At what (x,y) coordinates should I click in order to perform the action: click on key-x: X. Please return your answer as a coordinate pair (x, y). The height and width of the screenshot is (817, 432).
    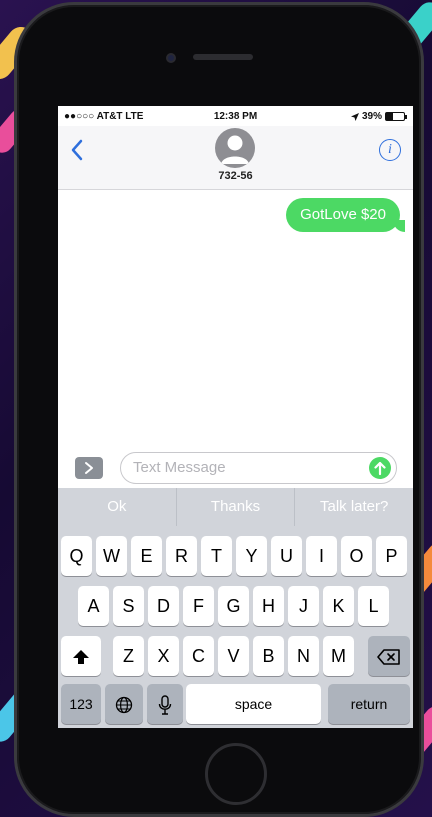
    Looking at the image, I should click on (163, 656).